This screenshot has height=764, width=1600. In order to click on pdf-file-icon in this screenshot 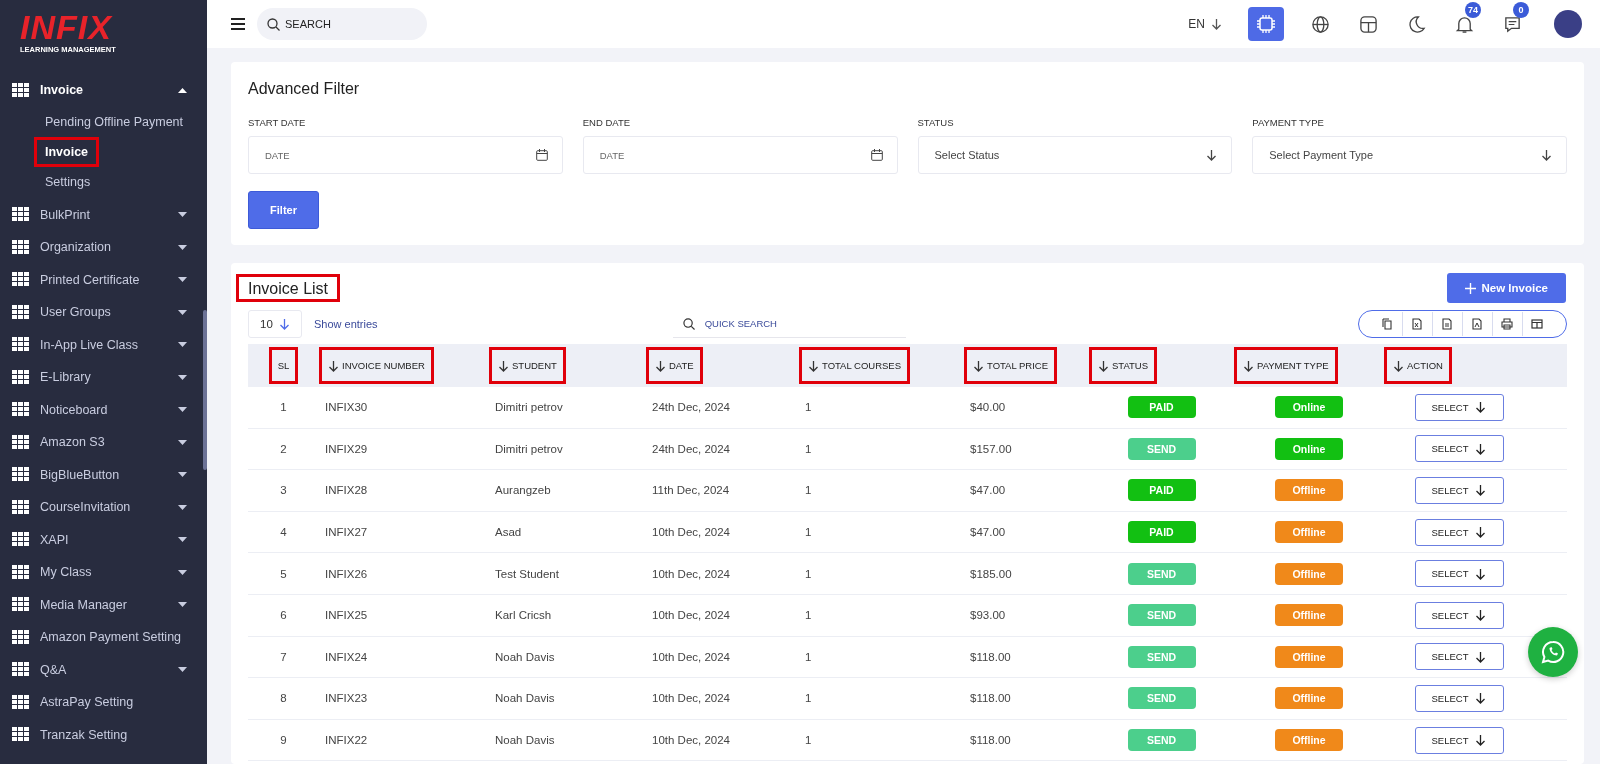, I will do `click(1477, 324)`.